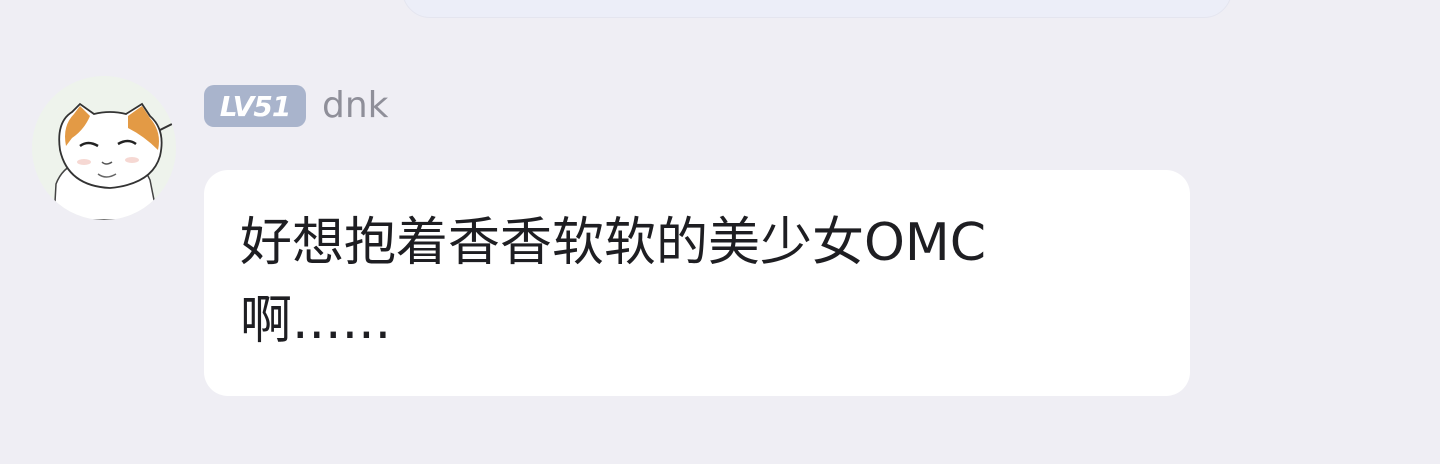 The image size is (1440, 464). What do you see at coordinates (817, 9) in the screenshot?
I see `previous-message-bubble` at bounding box center [817, 9].